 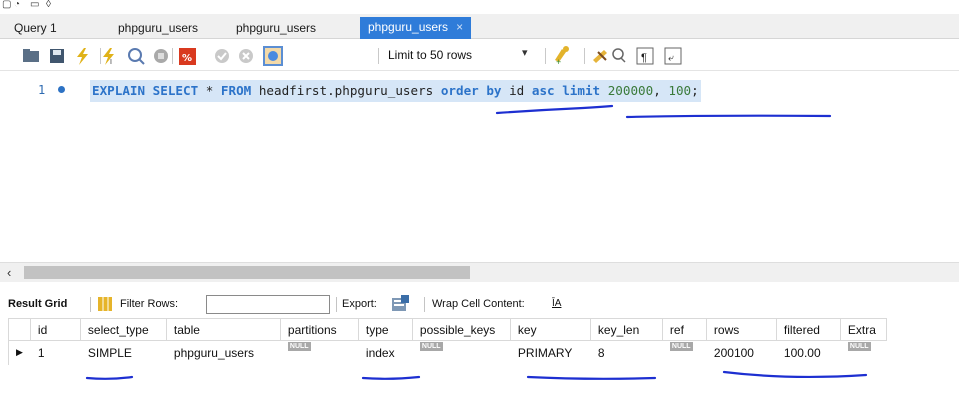 What do you see at coordinates (741, 352) in the screenshot?
I see `cell-rows: 200100` at bounding box center [741, 352].